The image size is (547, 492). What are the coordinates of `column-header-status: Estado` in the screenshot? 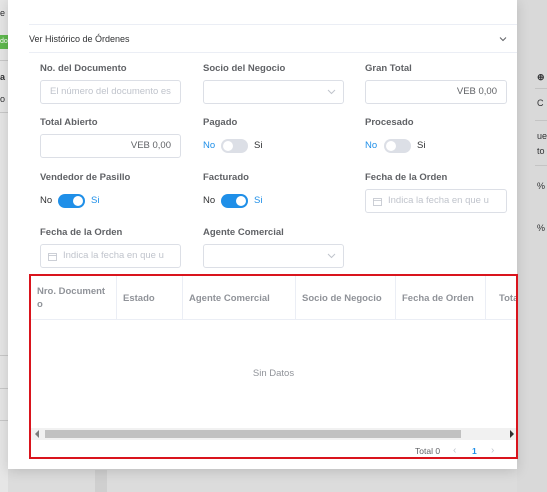 It's located at (150, 297).